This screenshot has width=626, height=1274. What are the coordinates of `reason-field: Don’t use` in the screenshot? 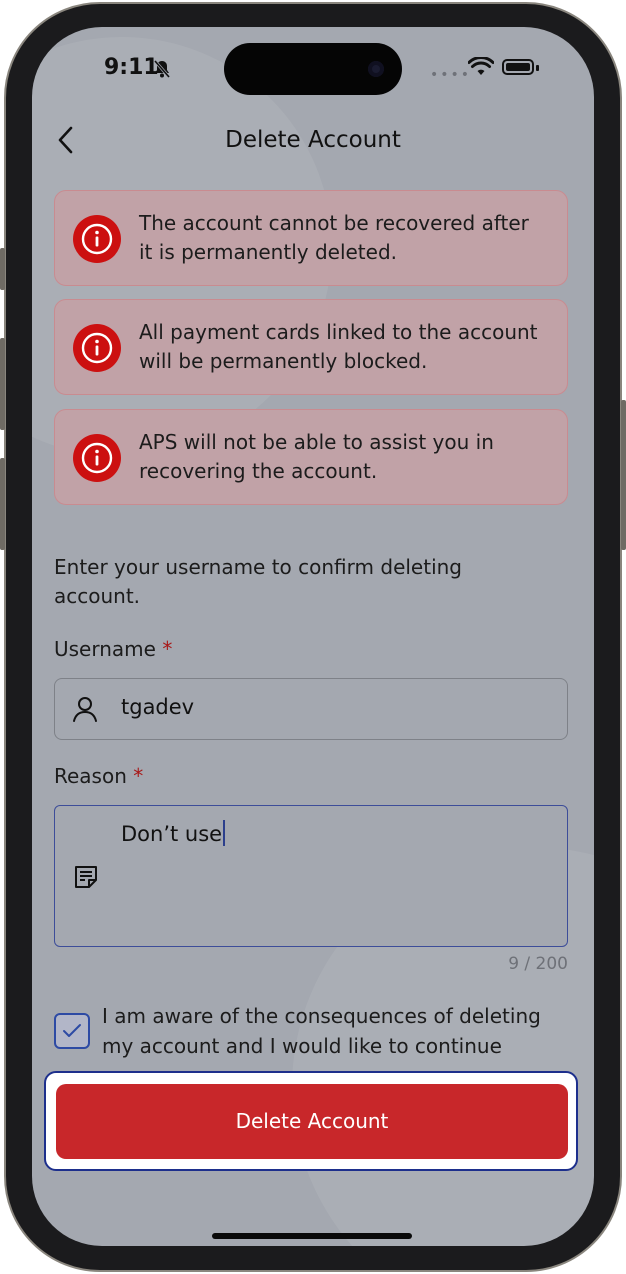 It's located at (311, 876).